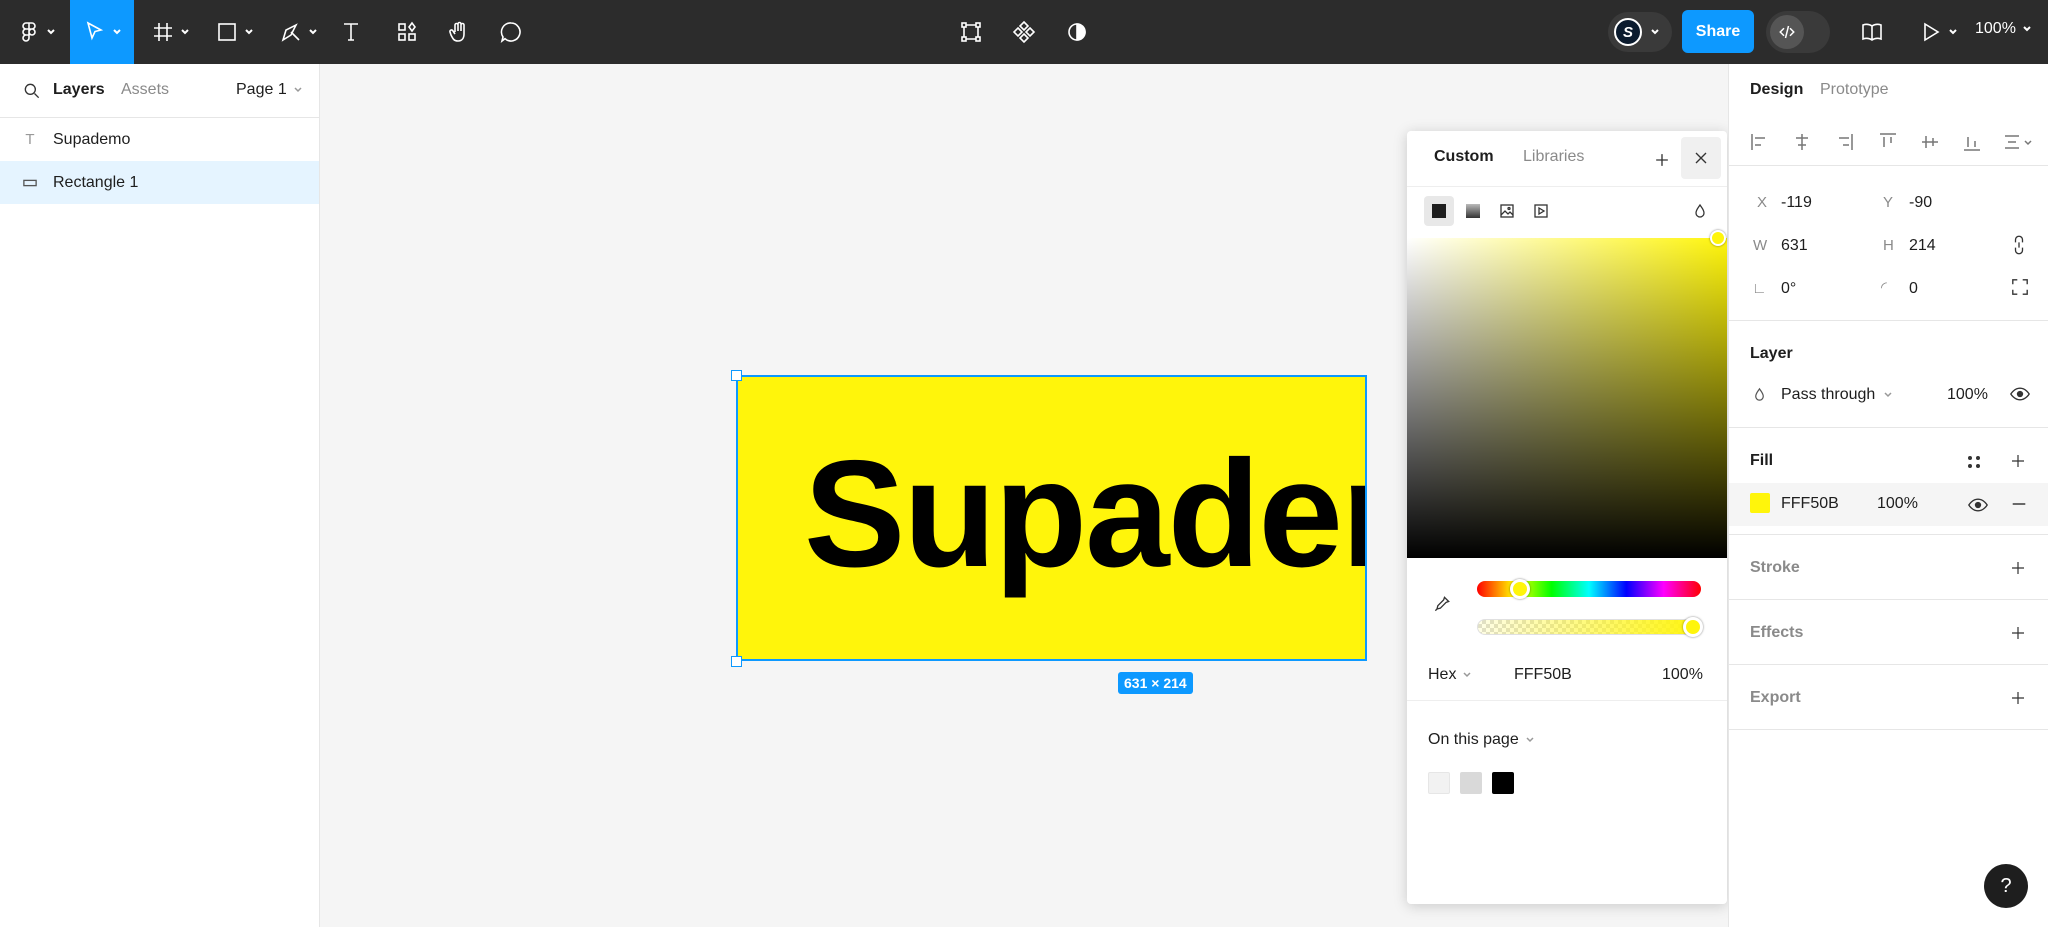 Image resolution: width=2048 pixels, height=927 pixels. Describe the element at coordinates (1788, 289) in the screenshot. I see `rotation-input: 0°` at that location.